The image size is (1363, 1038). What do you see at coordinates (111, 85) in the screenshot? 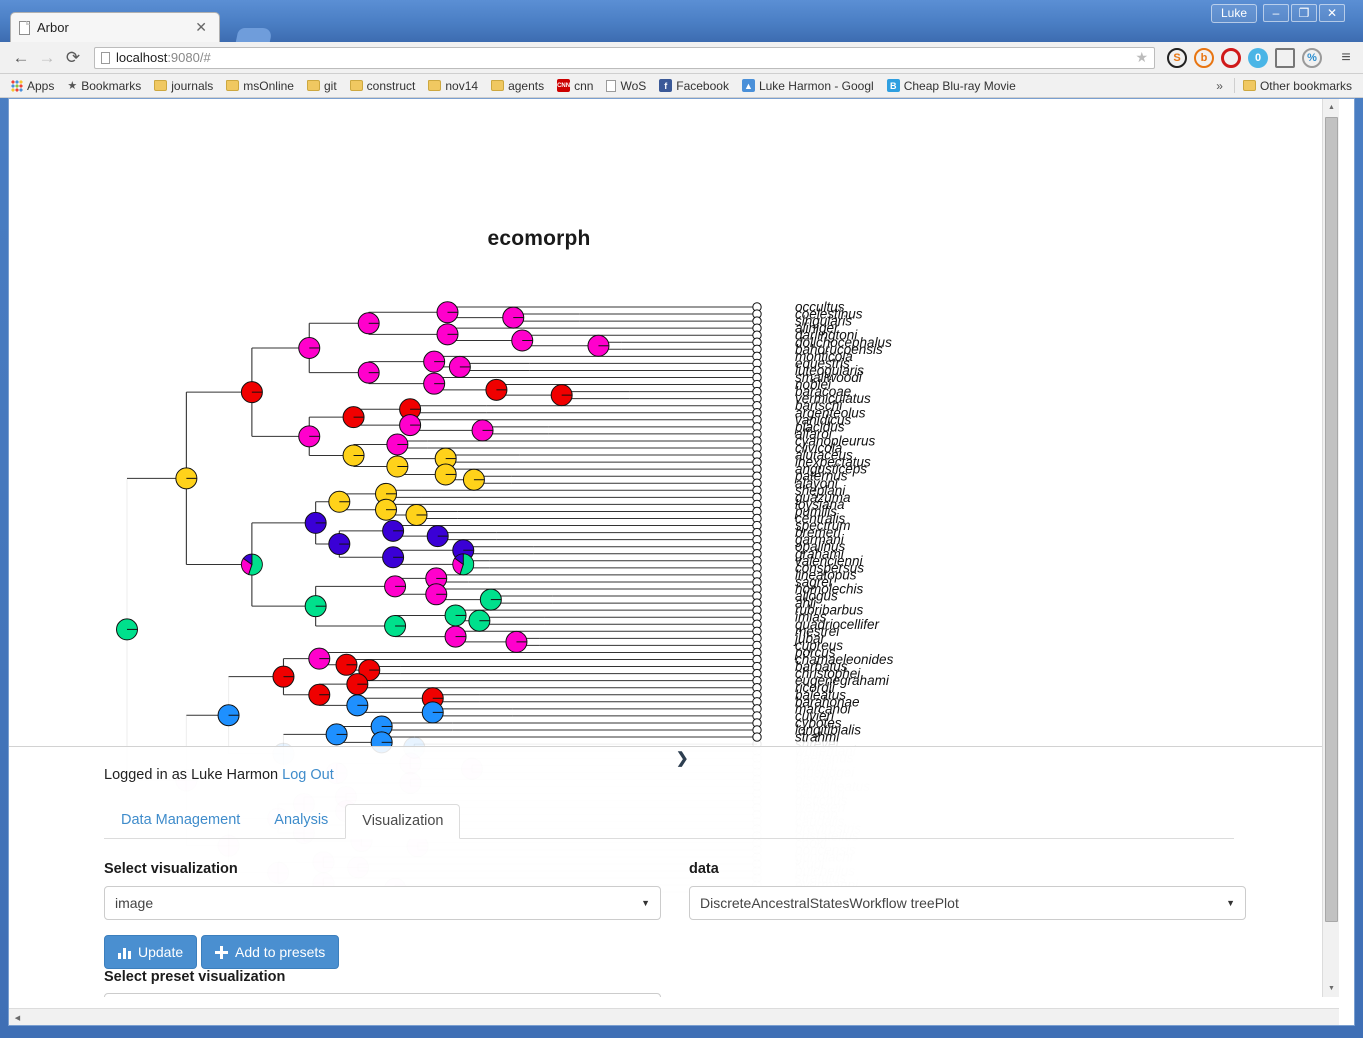
I see `bookmark-label: Bookmarks` at bounding box center [111, 85].